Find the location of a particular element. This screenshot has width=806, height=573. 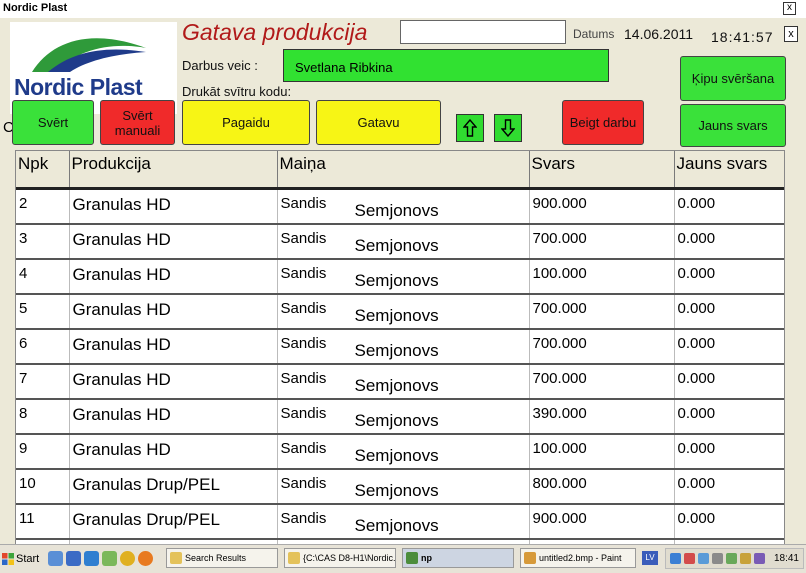

tray-network-icon is located at coordinates (675, 558).